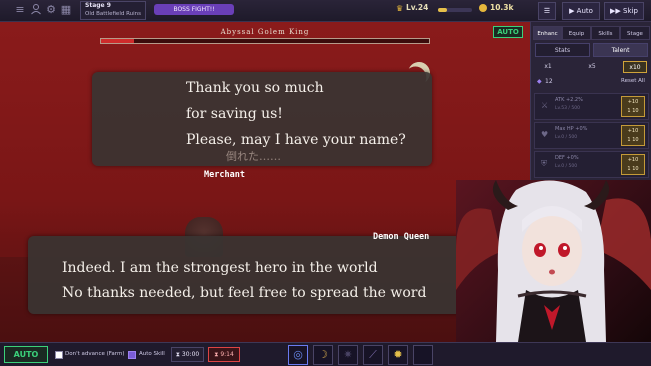 The height and width of the screenshot is (366, 651). Describe the element at coordinates (51, 10) in the screenshot. I see `gear-icon: ⚙` at that location.